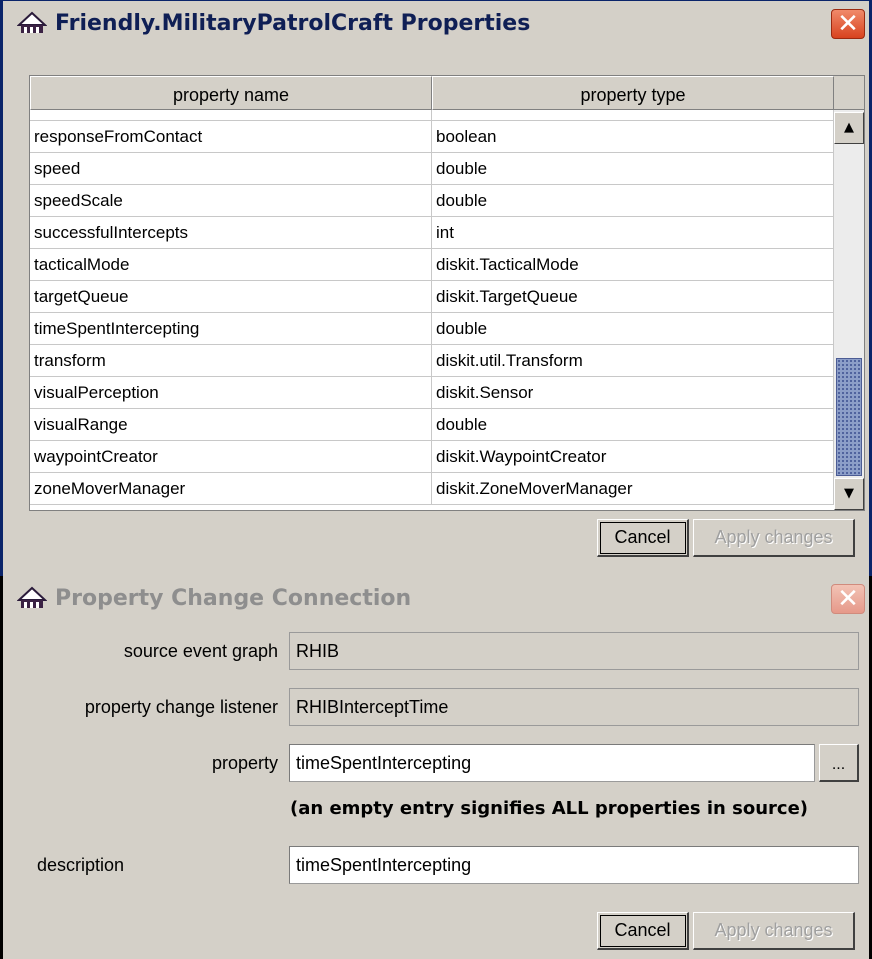 Image resolution: width=872 pixels, height=959 pixels. What do you see at coordinates (633, 137) in the screenshot?
I see `property-type-cell: boolean` at bounding box center [633, 137].